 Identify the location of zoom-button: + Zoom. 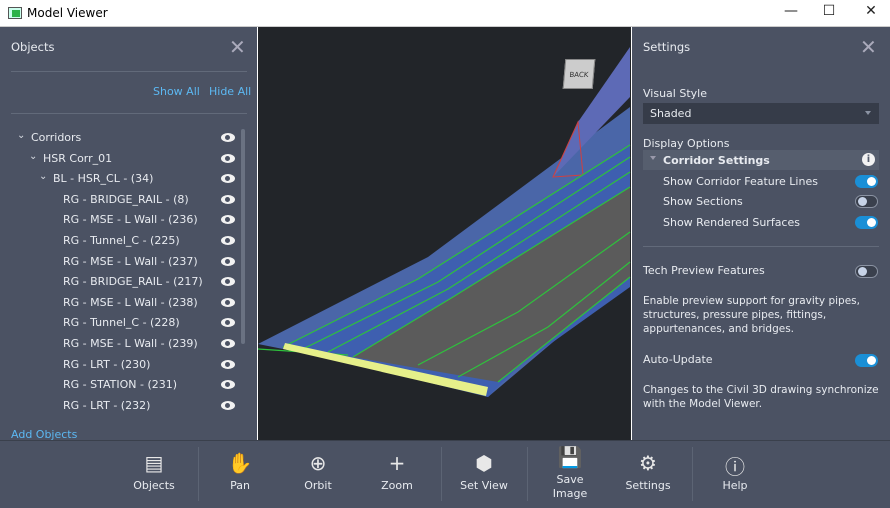
(397, 474).